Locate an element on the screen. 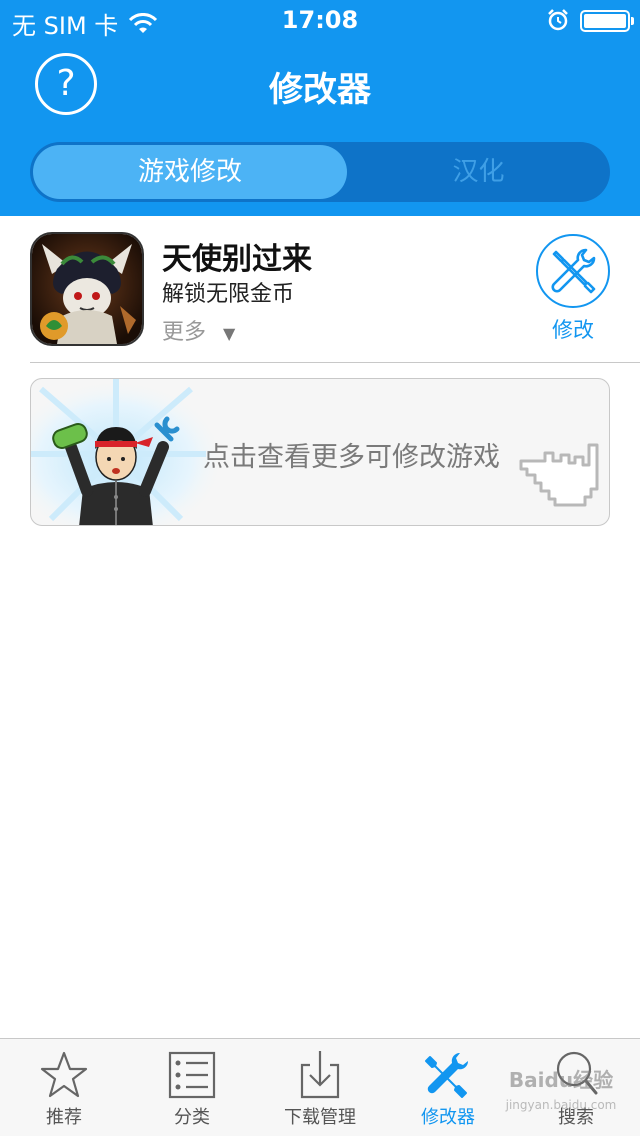 The width and height of the screenshot is (640, 1136). tools-icon is located at coordinates (447, 1075).